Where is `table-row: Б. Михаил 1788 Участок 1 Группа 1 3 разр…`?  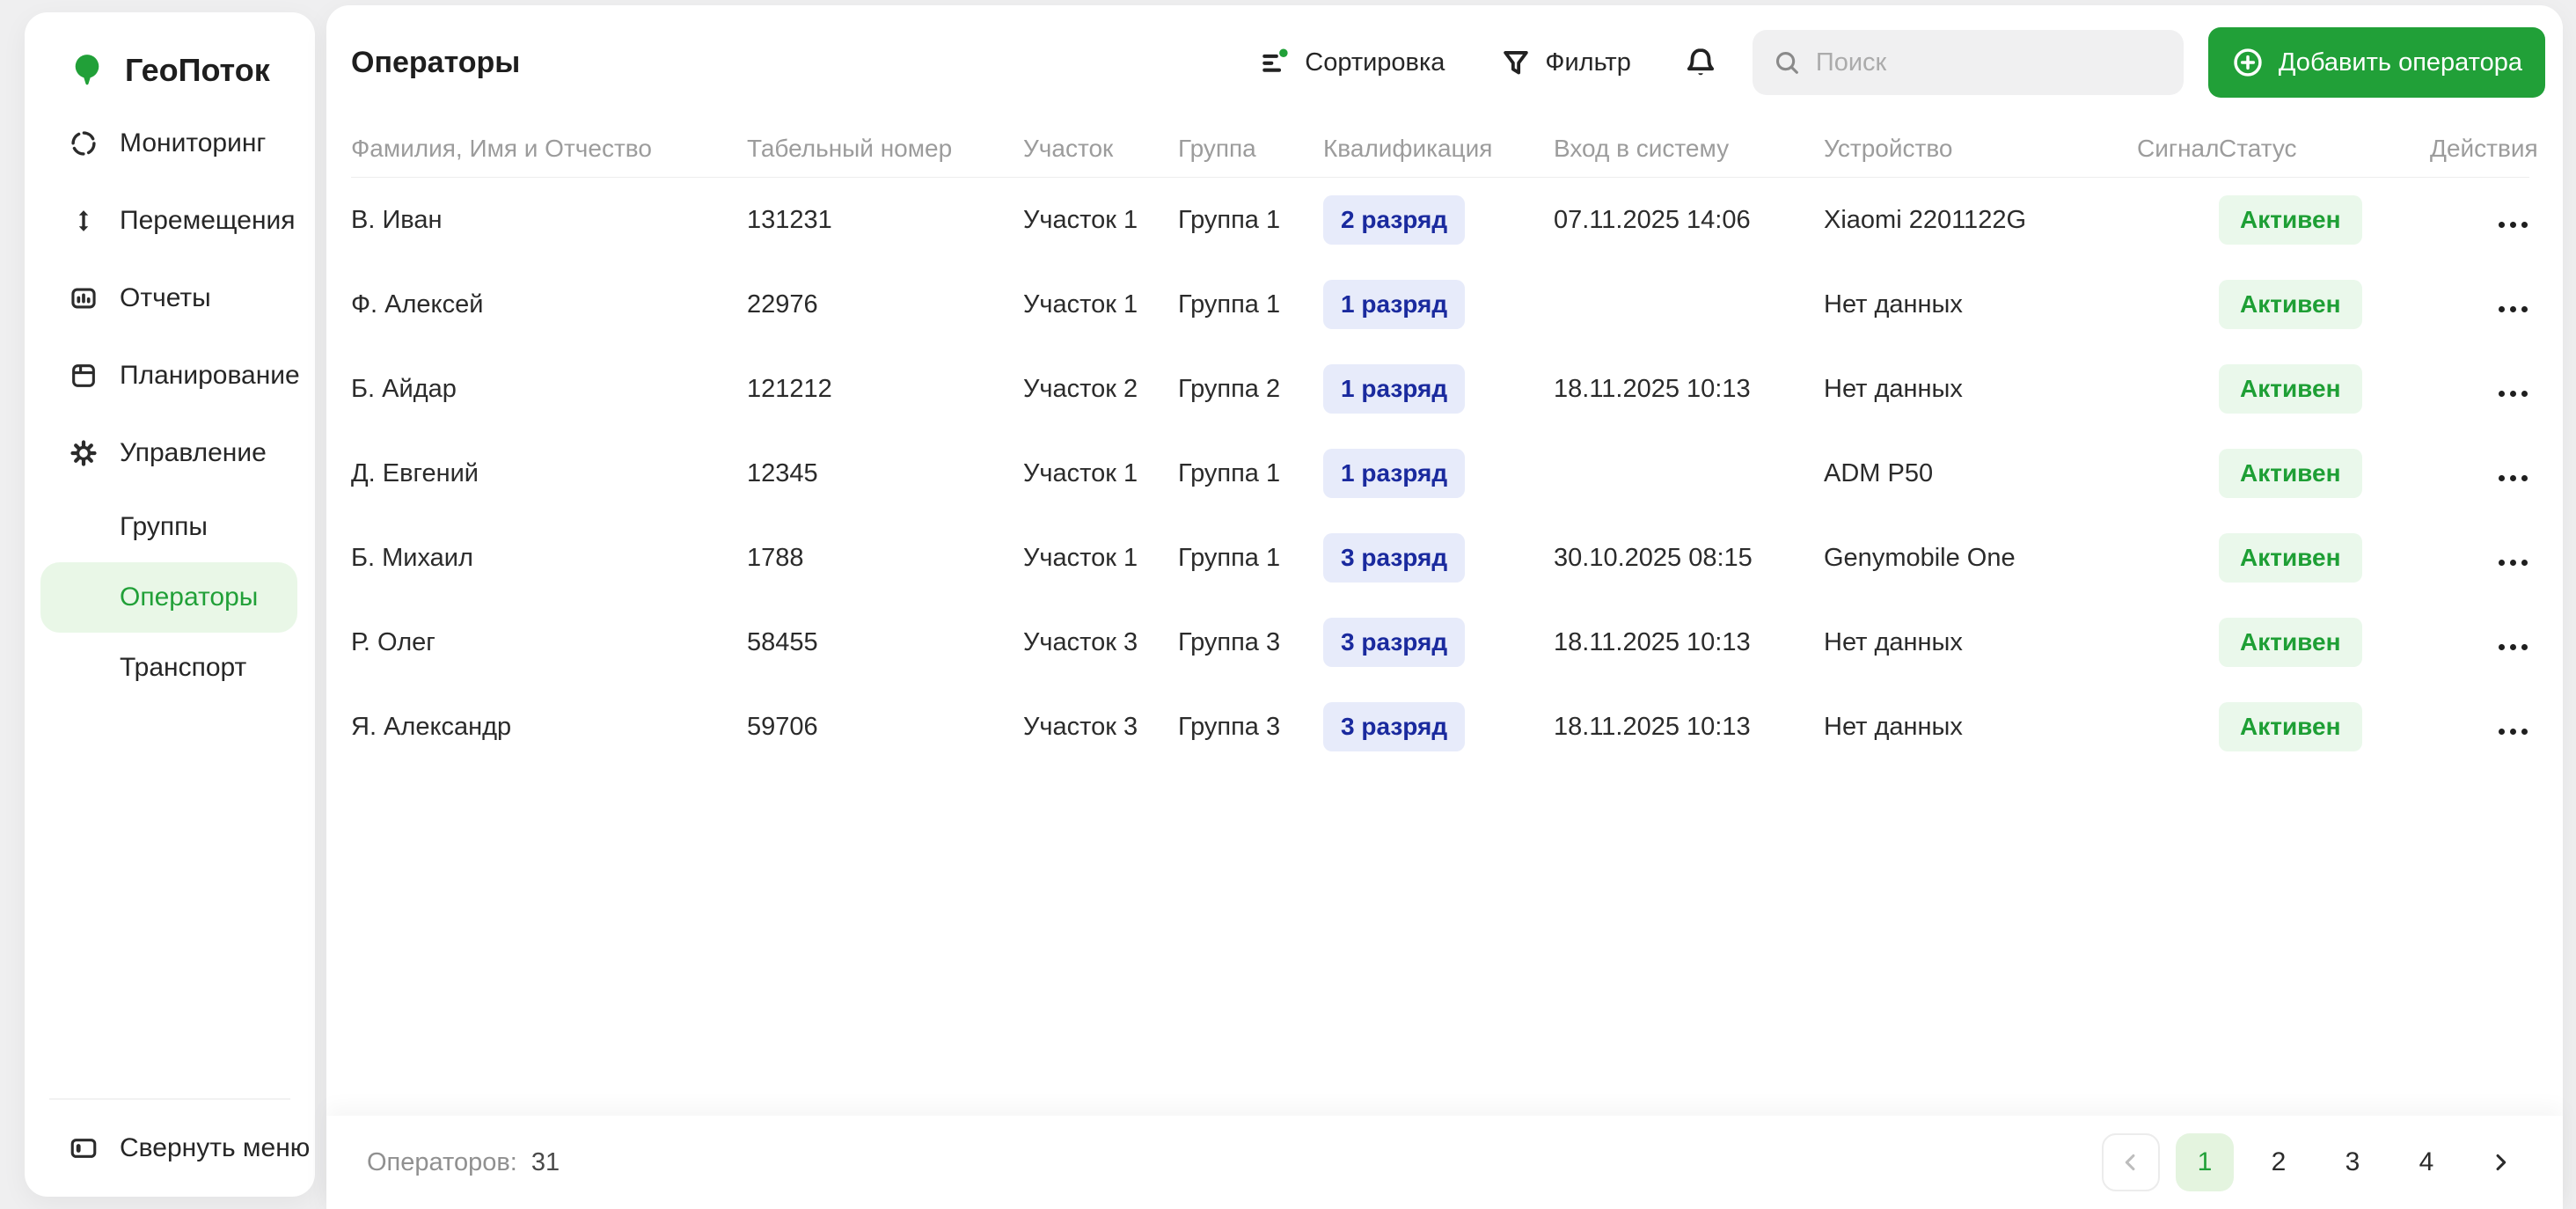 table-row: Б. Михаил 1788 Участок 1 Группа 1 3 разр… is located at coordinates (1440, 558).